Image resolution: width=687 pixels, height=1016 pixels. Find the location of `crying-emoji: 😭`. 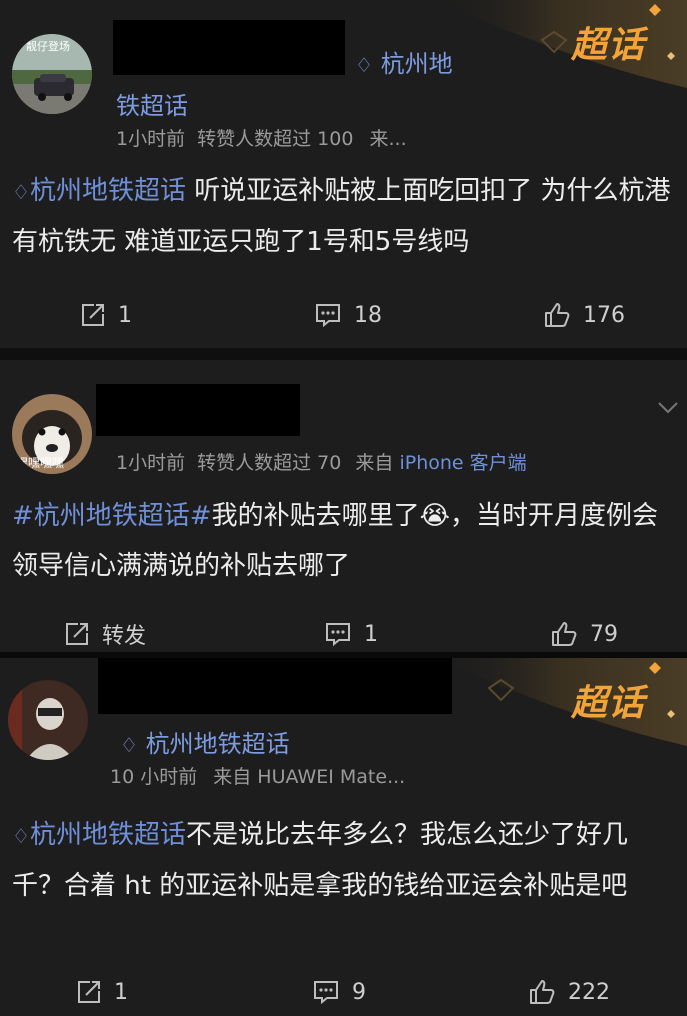

crying-emoji: 😭 is located at coordinates (434, 516).